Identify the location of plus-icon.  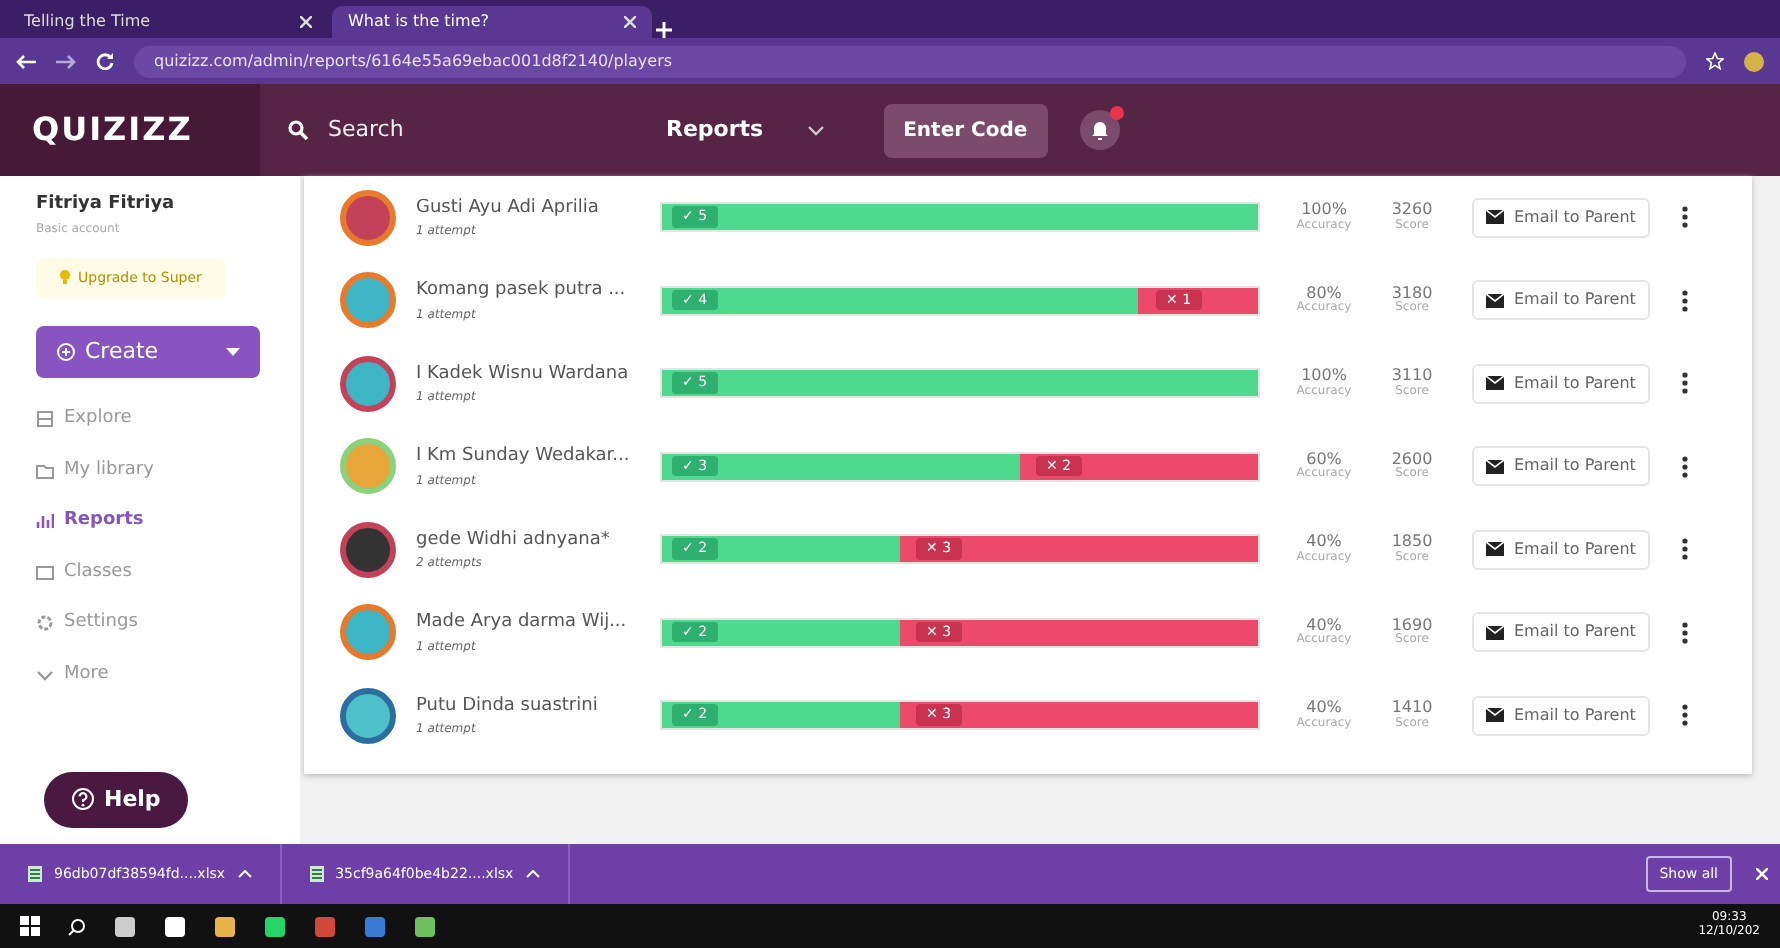
(664, 30).